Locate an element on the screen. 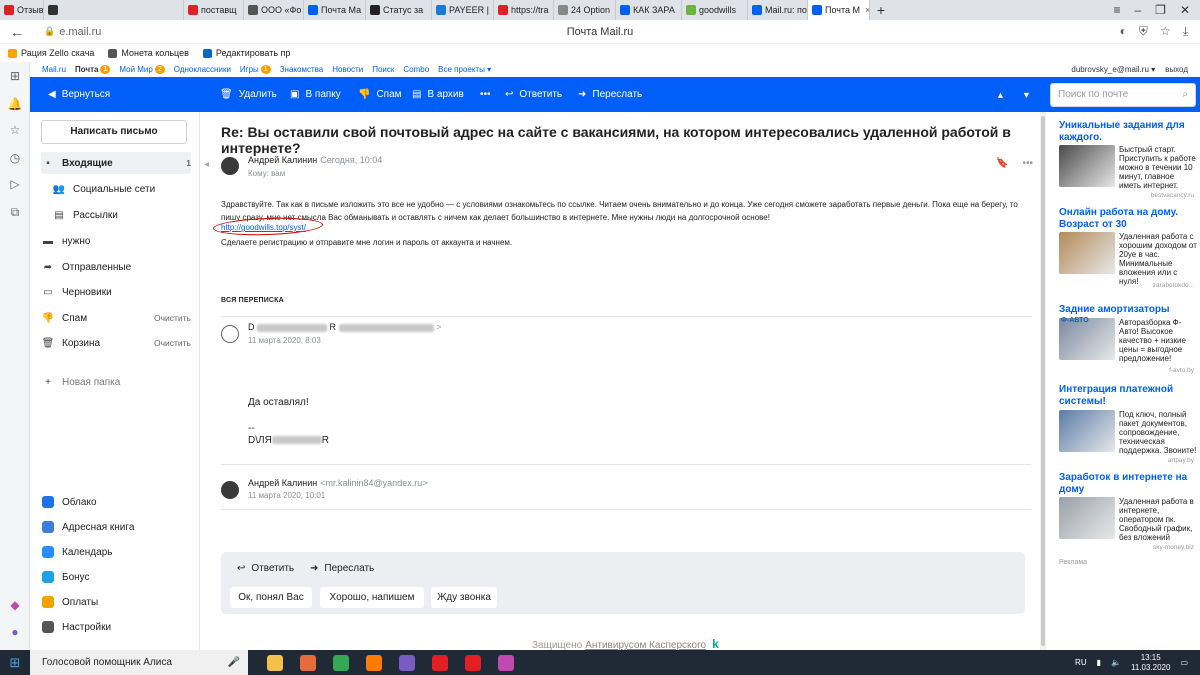 Image resolution: width=1200 pixels, height=675 pixels. back-arrow-icon: ← is located at coordinates (22, 32).